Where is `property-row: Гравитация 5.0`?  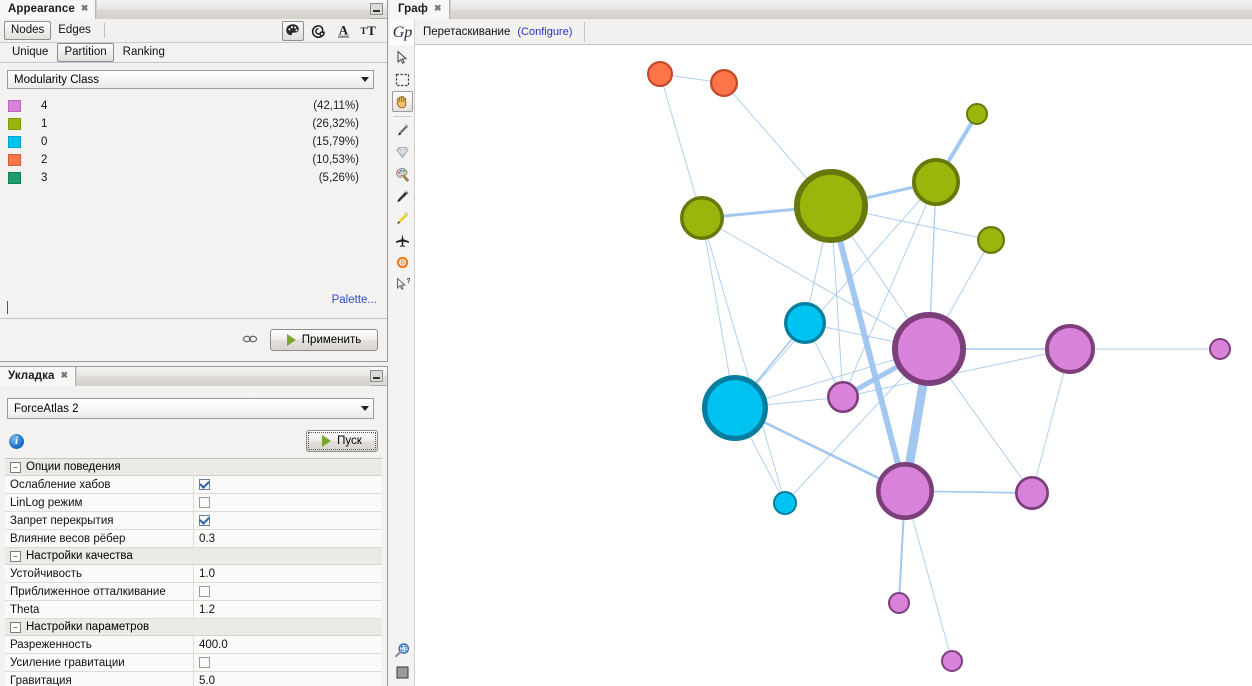
property-row: Гравитация 5.0 is located at coordinates (193, 679).